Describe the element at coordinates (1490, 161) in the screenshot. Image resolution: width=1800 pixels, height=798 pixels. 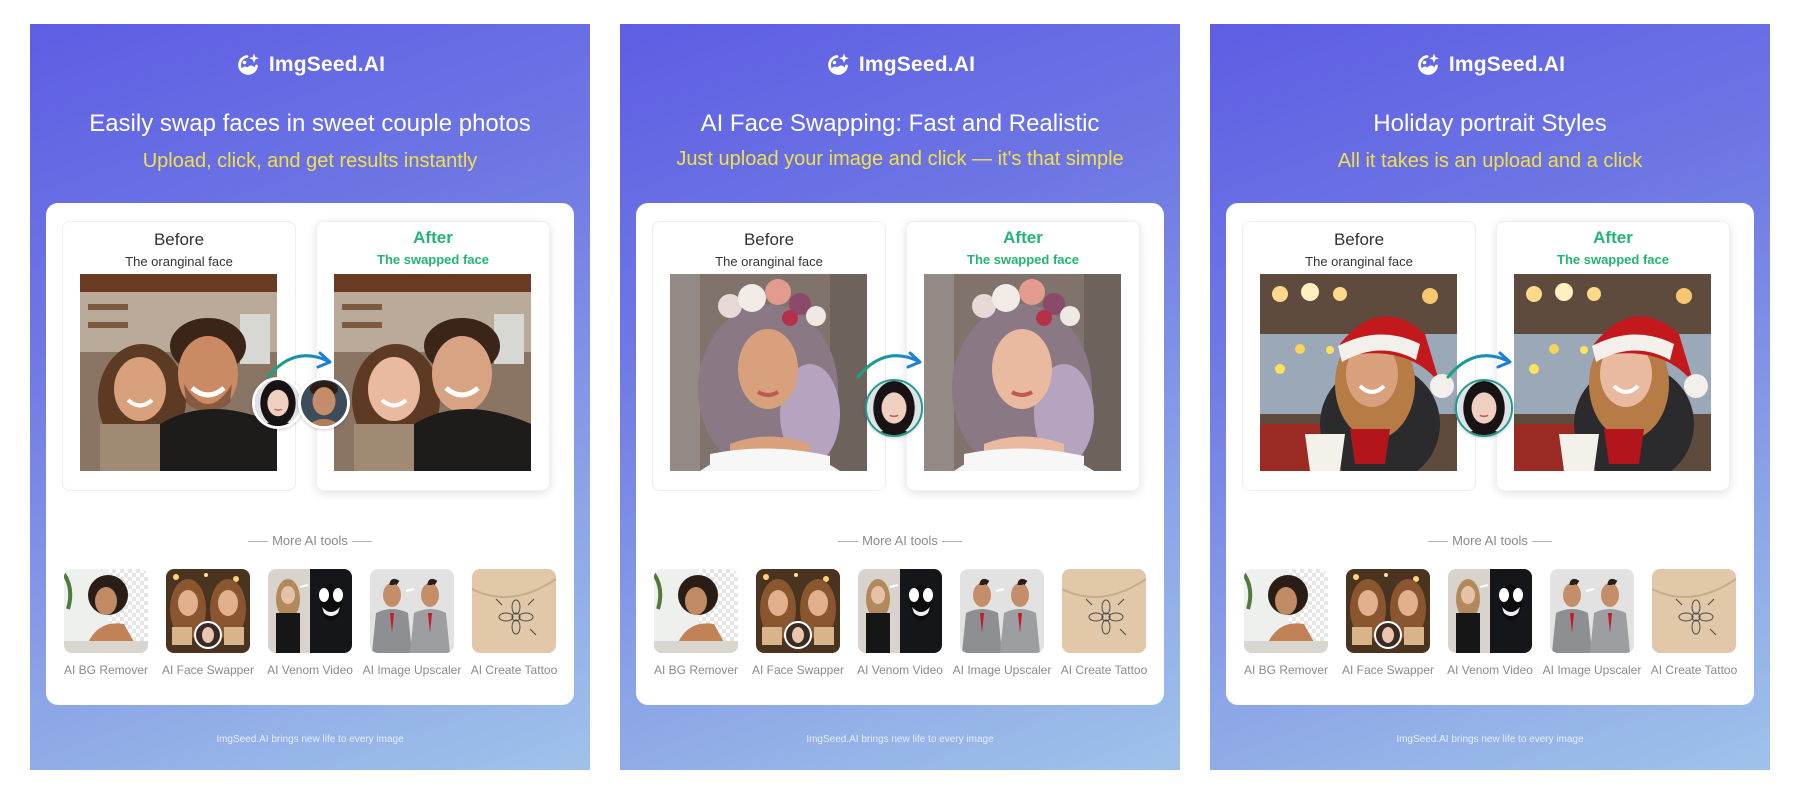
I see `tagline: All it takes is an upload and a click` at that location.